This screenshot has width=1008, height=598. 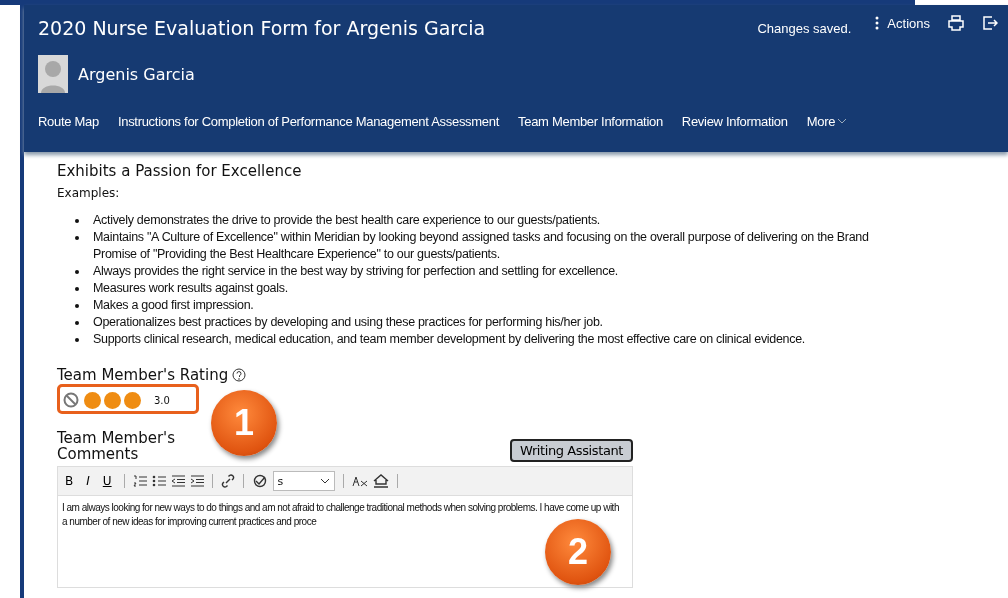 I want to click on nav-link: Instructions for Completion of Performance Management Assessment, so click(x=308, y=121).